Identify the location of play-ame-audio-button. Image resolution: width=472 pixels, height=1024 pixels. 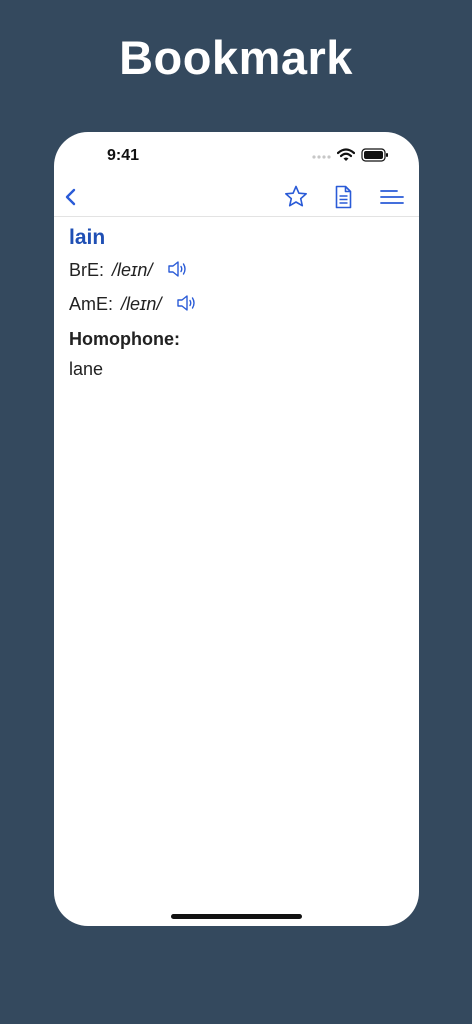
(187, 303).